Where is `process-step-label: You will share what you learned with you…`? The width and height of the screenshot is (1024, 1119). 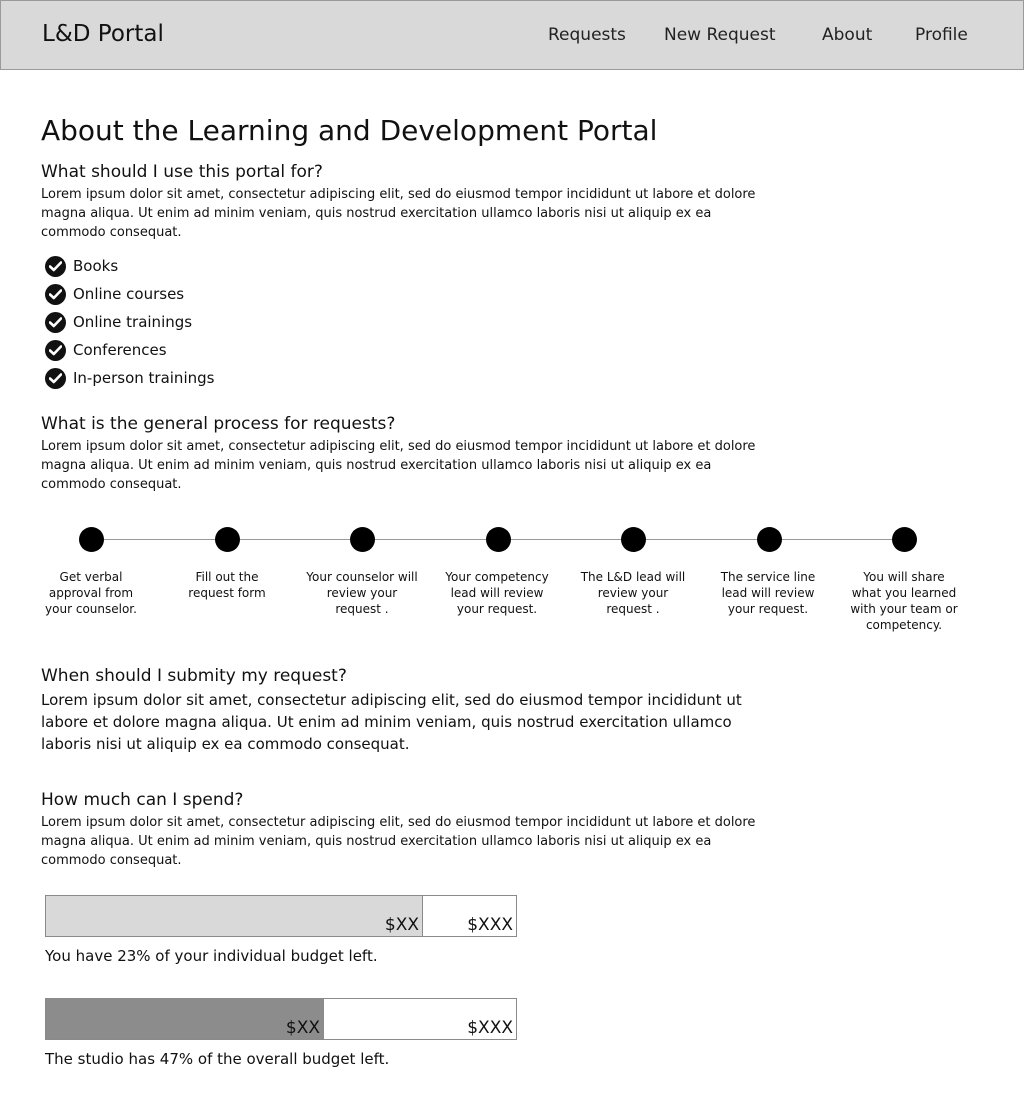 process-step-label: You will share what you learned with you… is located at coordinates (904, 601).